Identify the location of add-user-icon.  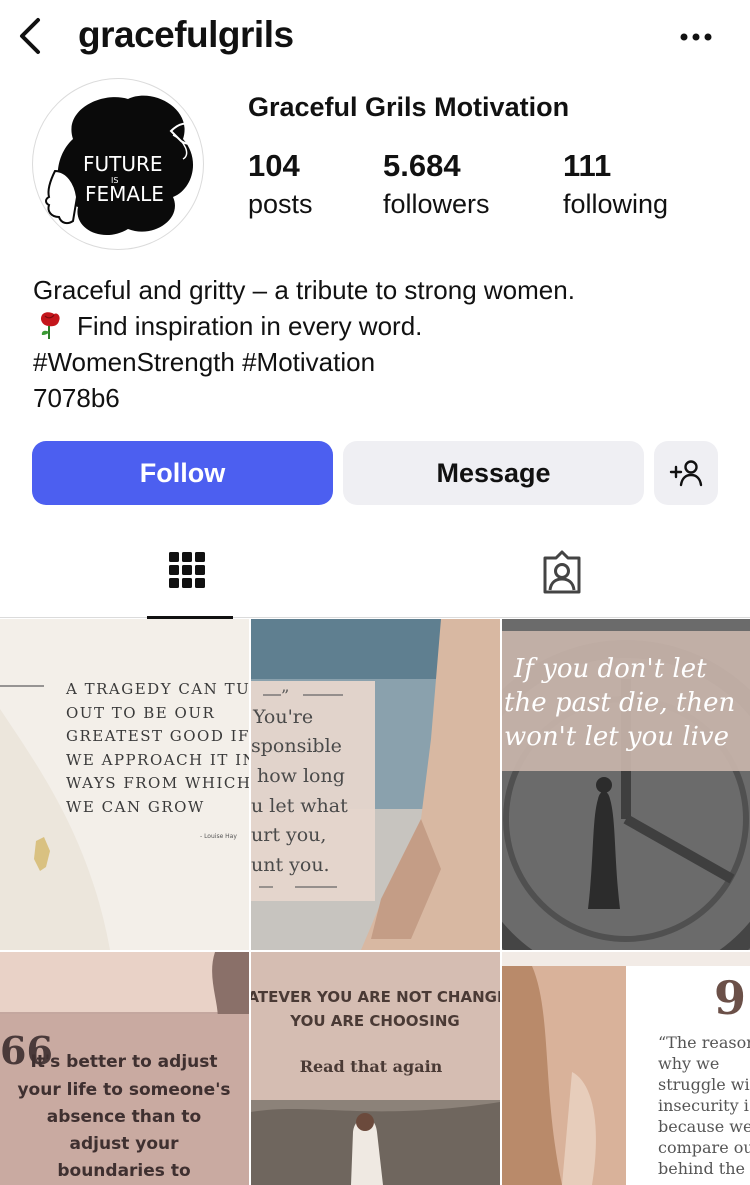
(686, 473).